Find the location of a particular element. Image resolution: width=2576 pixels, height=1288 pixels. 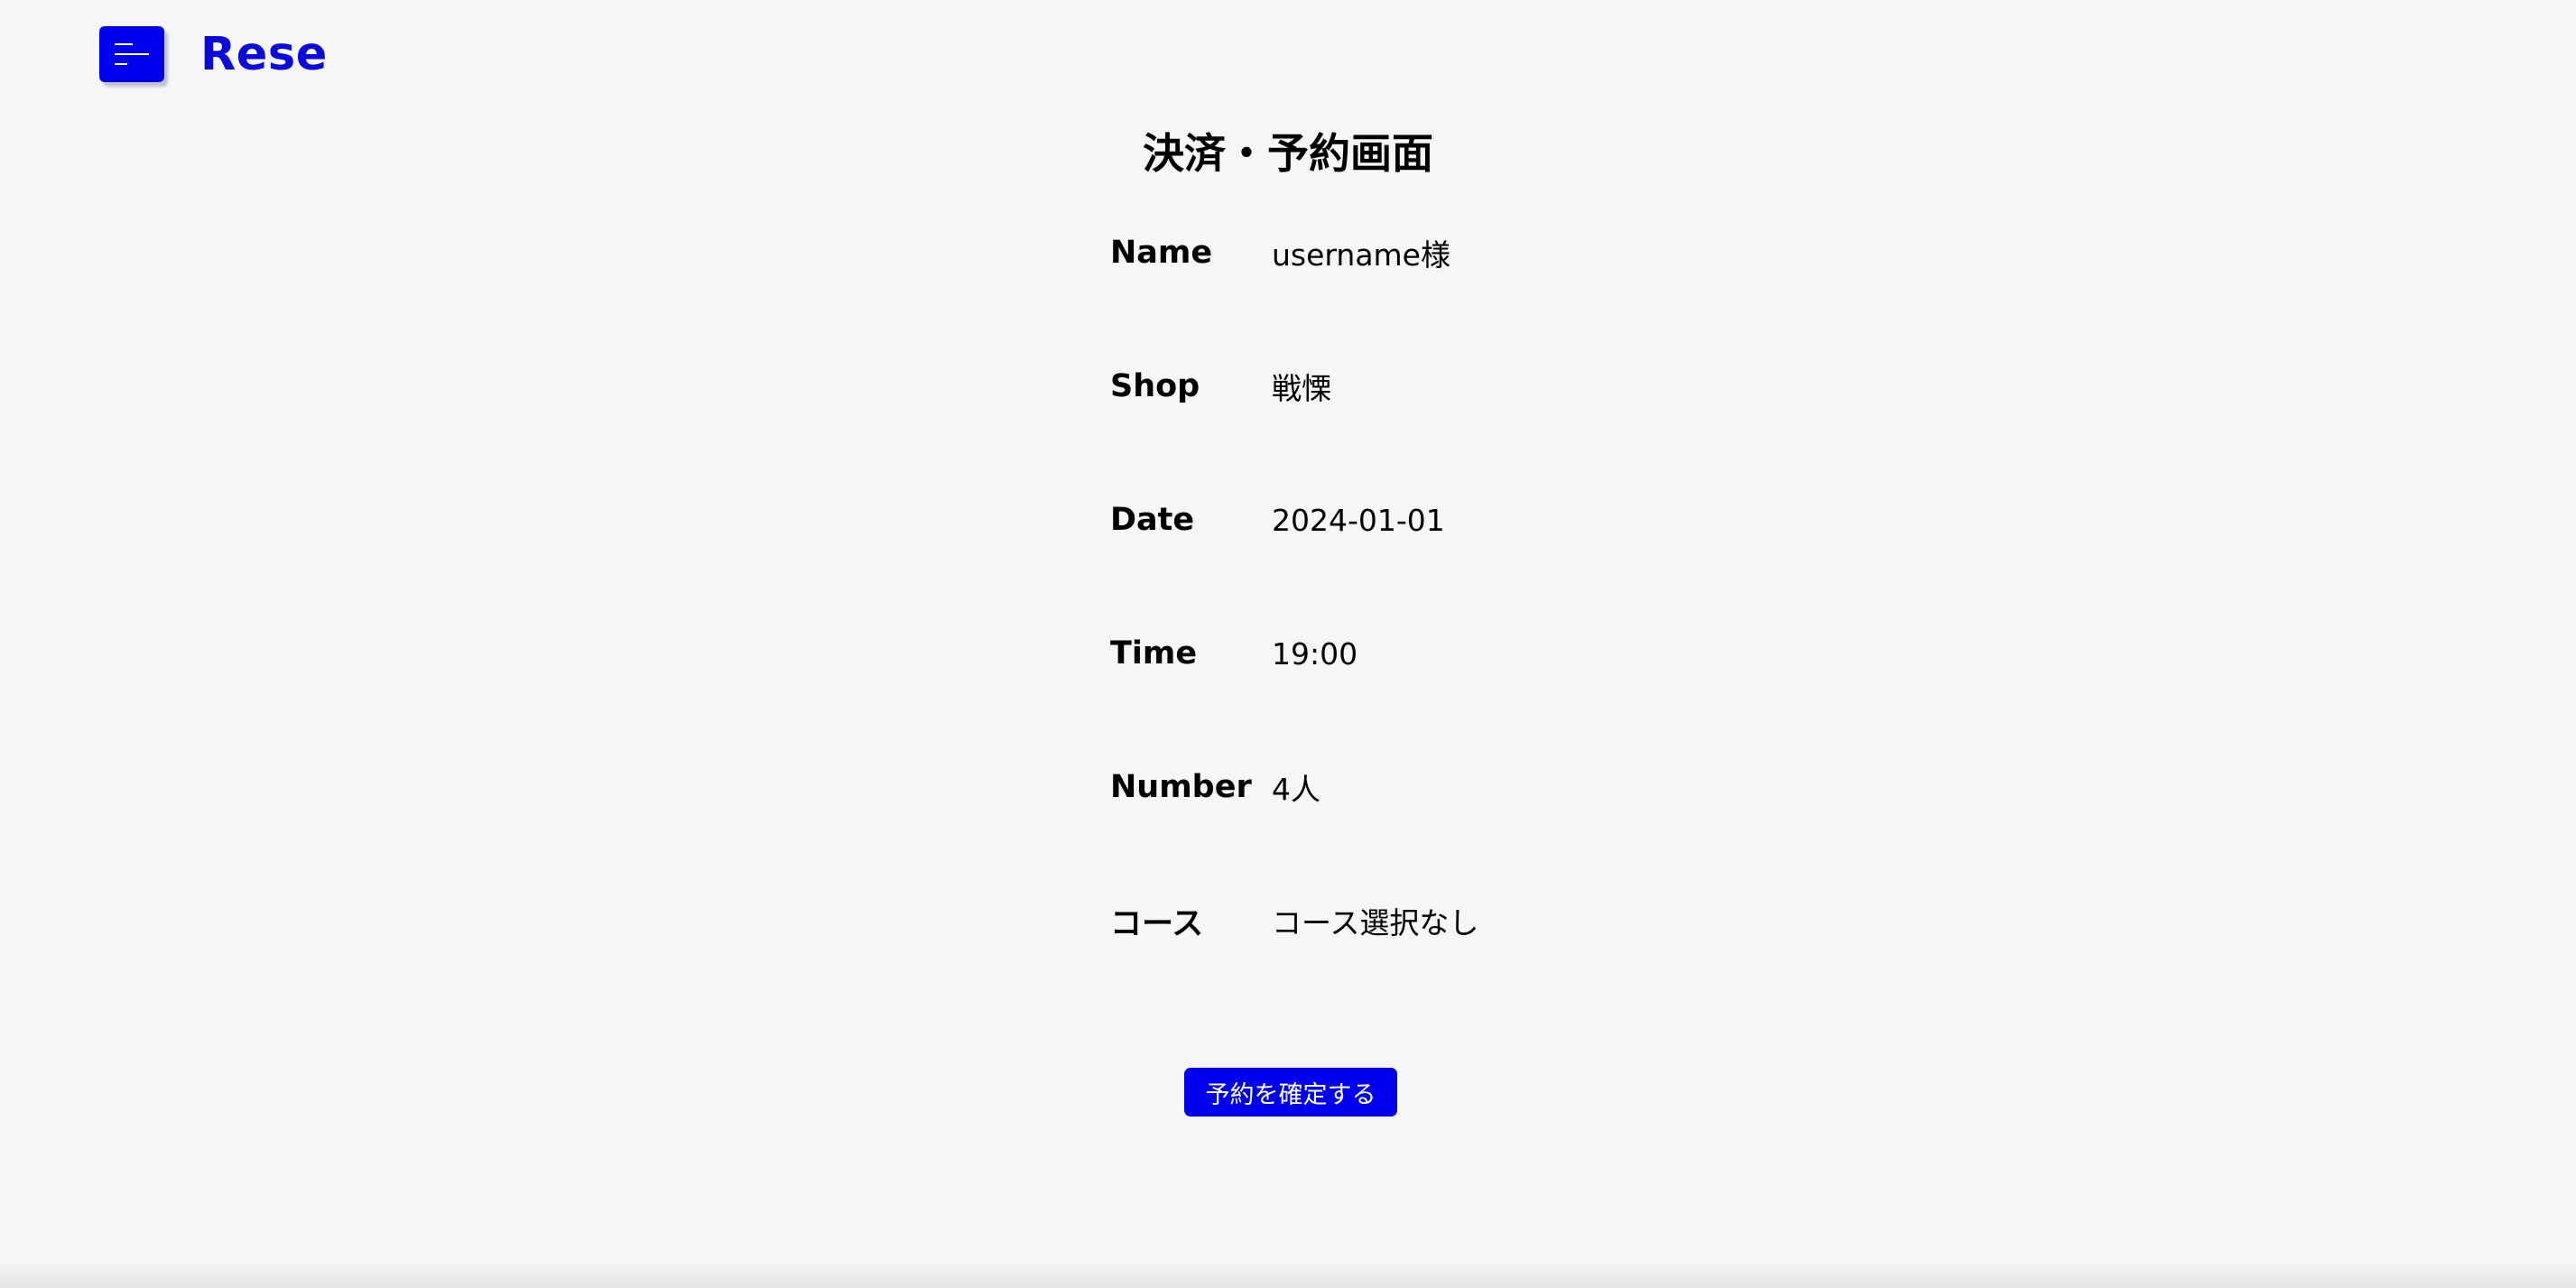

detail-value: 戦慄 is located at coordinates (1301, 388).